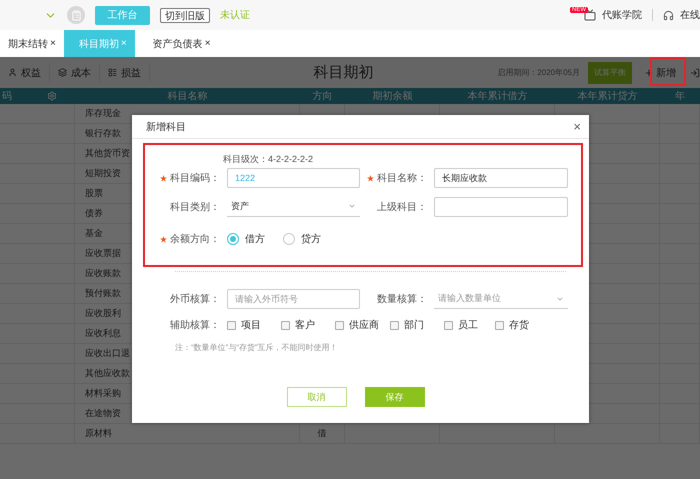 The width and height of the screenshot is (700, 479). What do you see at coordinates (268, 159) in the screenshot?
I see `level-hint: 科目级次：4-2-2-2-2-2` at bounding box center [268, 159].